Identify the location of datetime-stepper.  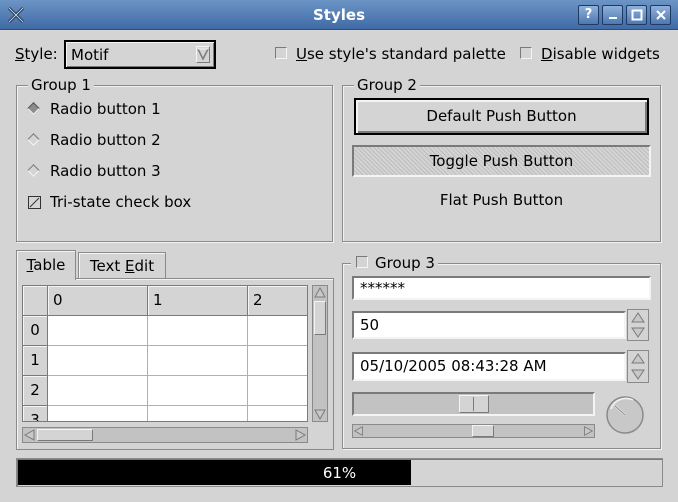
(638, 366).